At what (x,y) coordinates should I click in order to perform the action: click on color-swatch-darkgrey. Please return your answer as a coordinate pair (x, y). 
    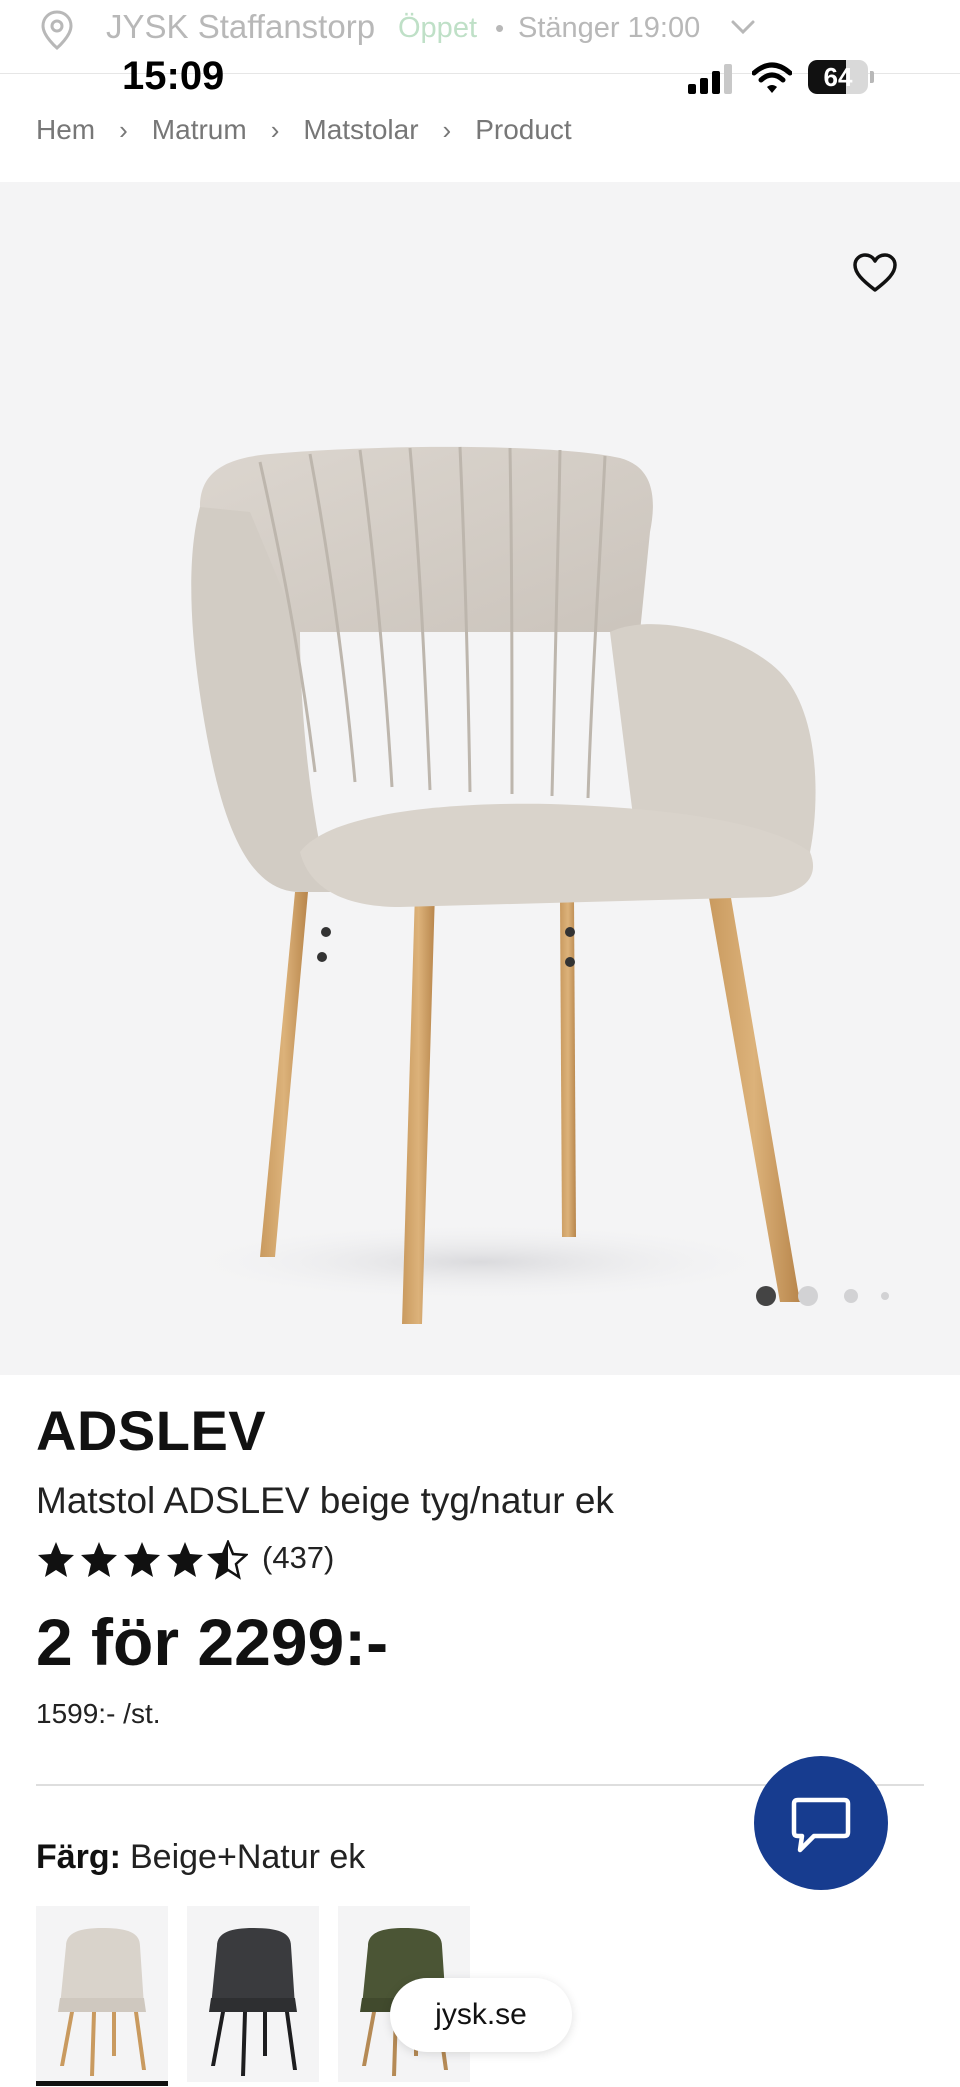
    Looking at the image, I should click on (253, 1994).